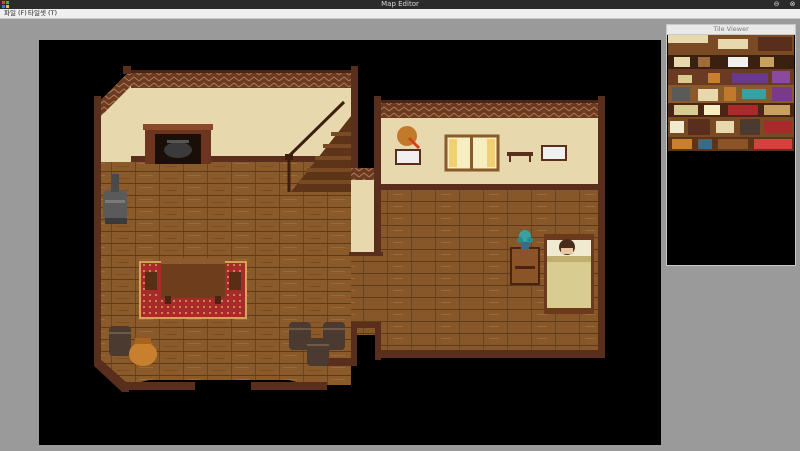 This screenshot has width=800, height=451. What do you see at coordinates (731, 30) in the screenshot?
I see `tile-viewer-title: Tile Viewer` at bounding box center [731, 30].